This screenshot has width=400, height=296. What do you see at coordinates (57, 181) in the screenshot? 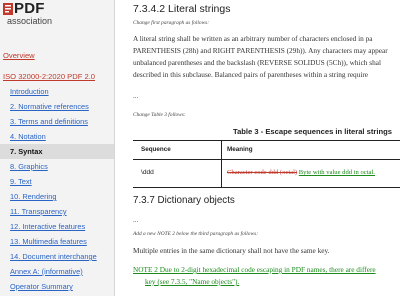
I see `sidebar-item-text: 9. Text` at bounding box center [57, 181].